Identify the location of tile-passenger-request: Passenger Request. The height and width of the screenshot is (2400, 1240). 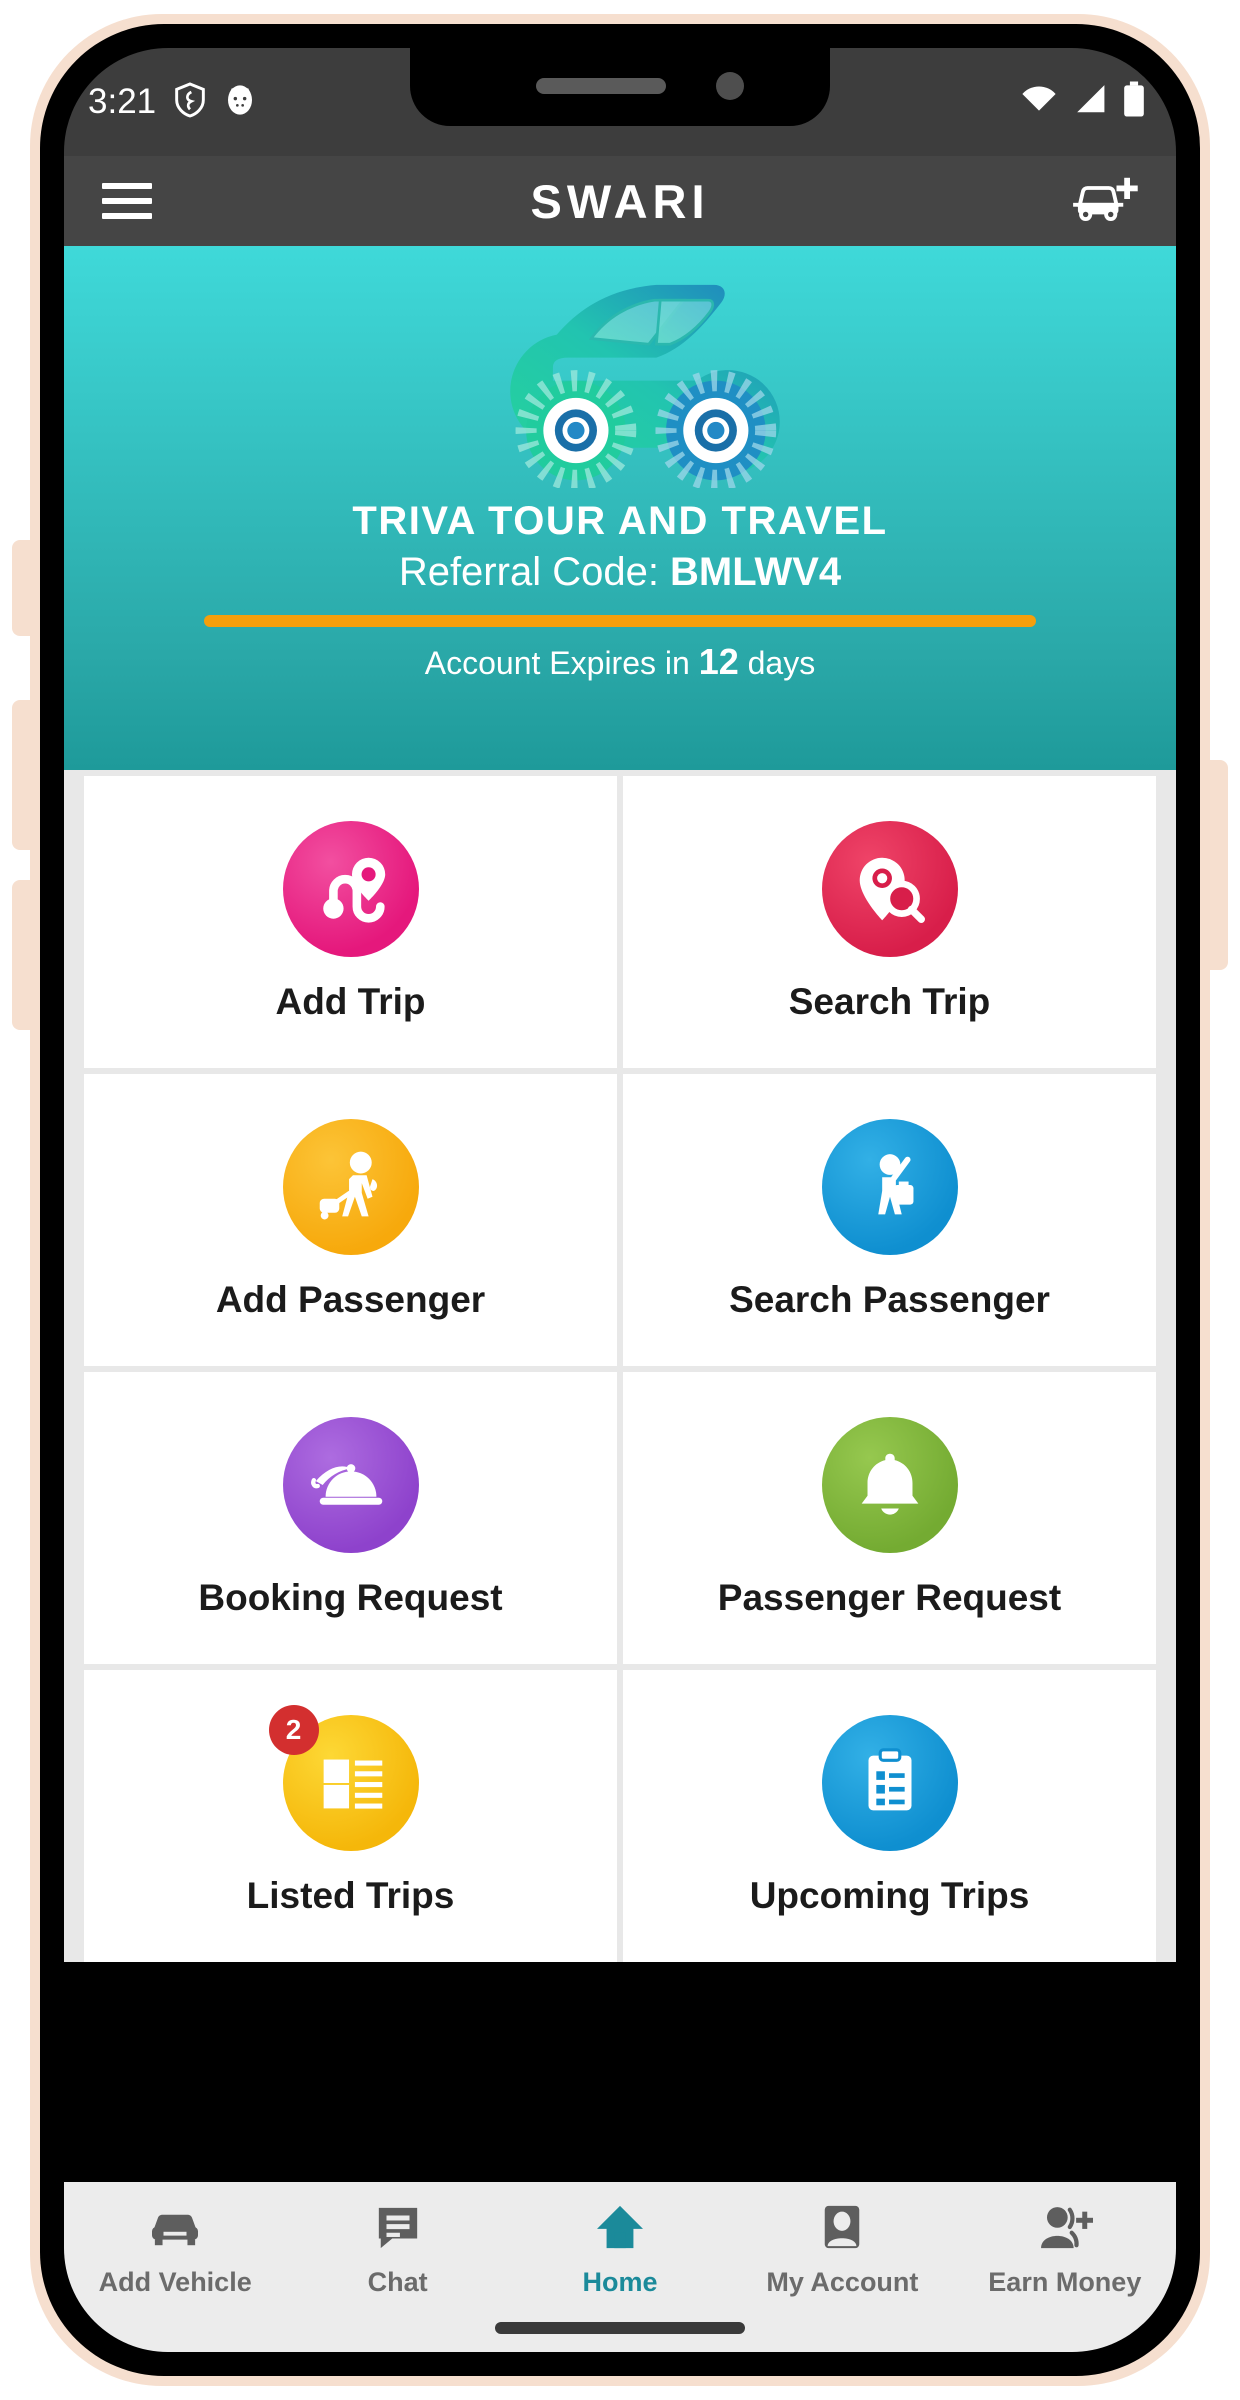
(889, 1518).